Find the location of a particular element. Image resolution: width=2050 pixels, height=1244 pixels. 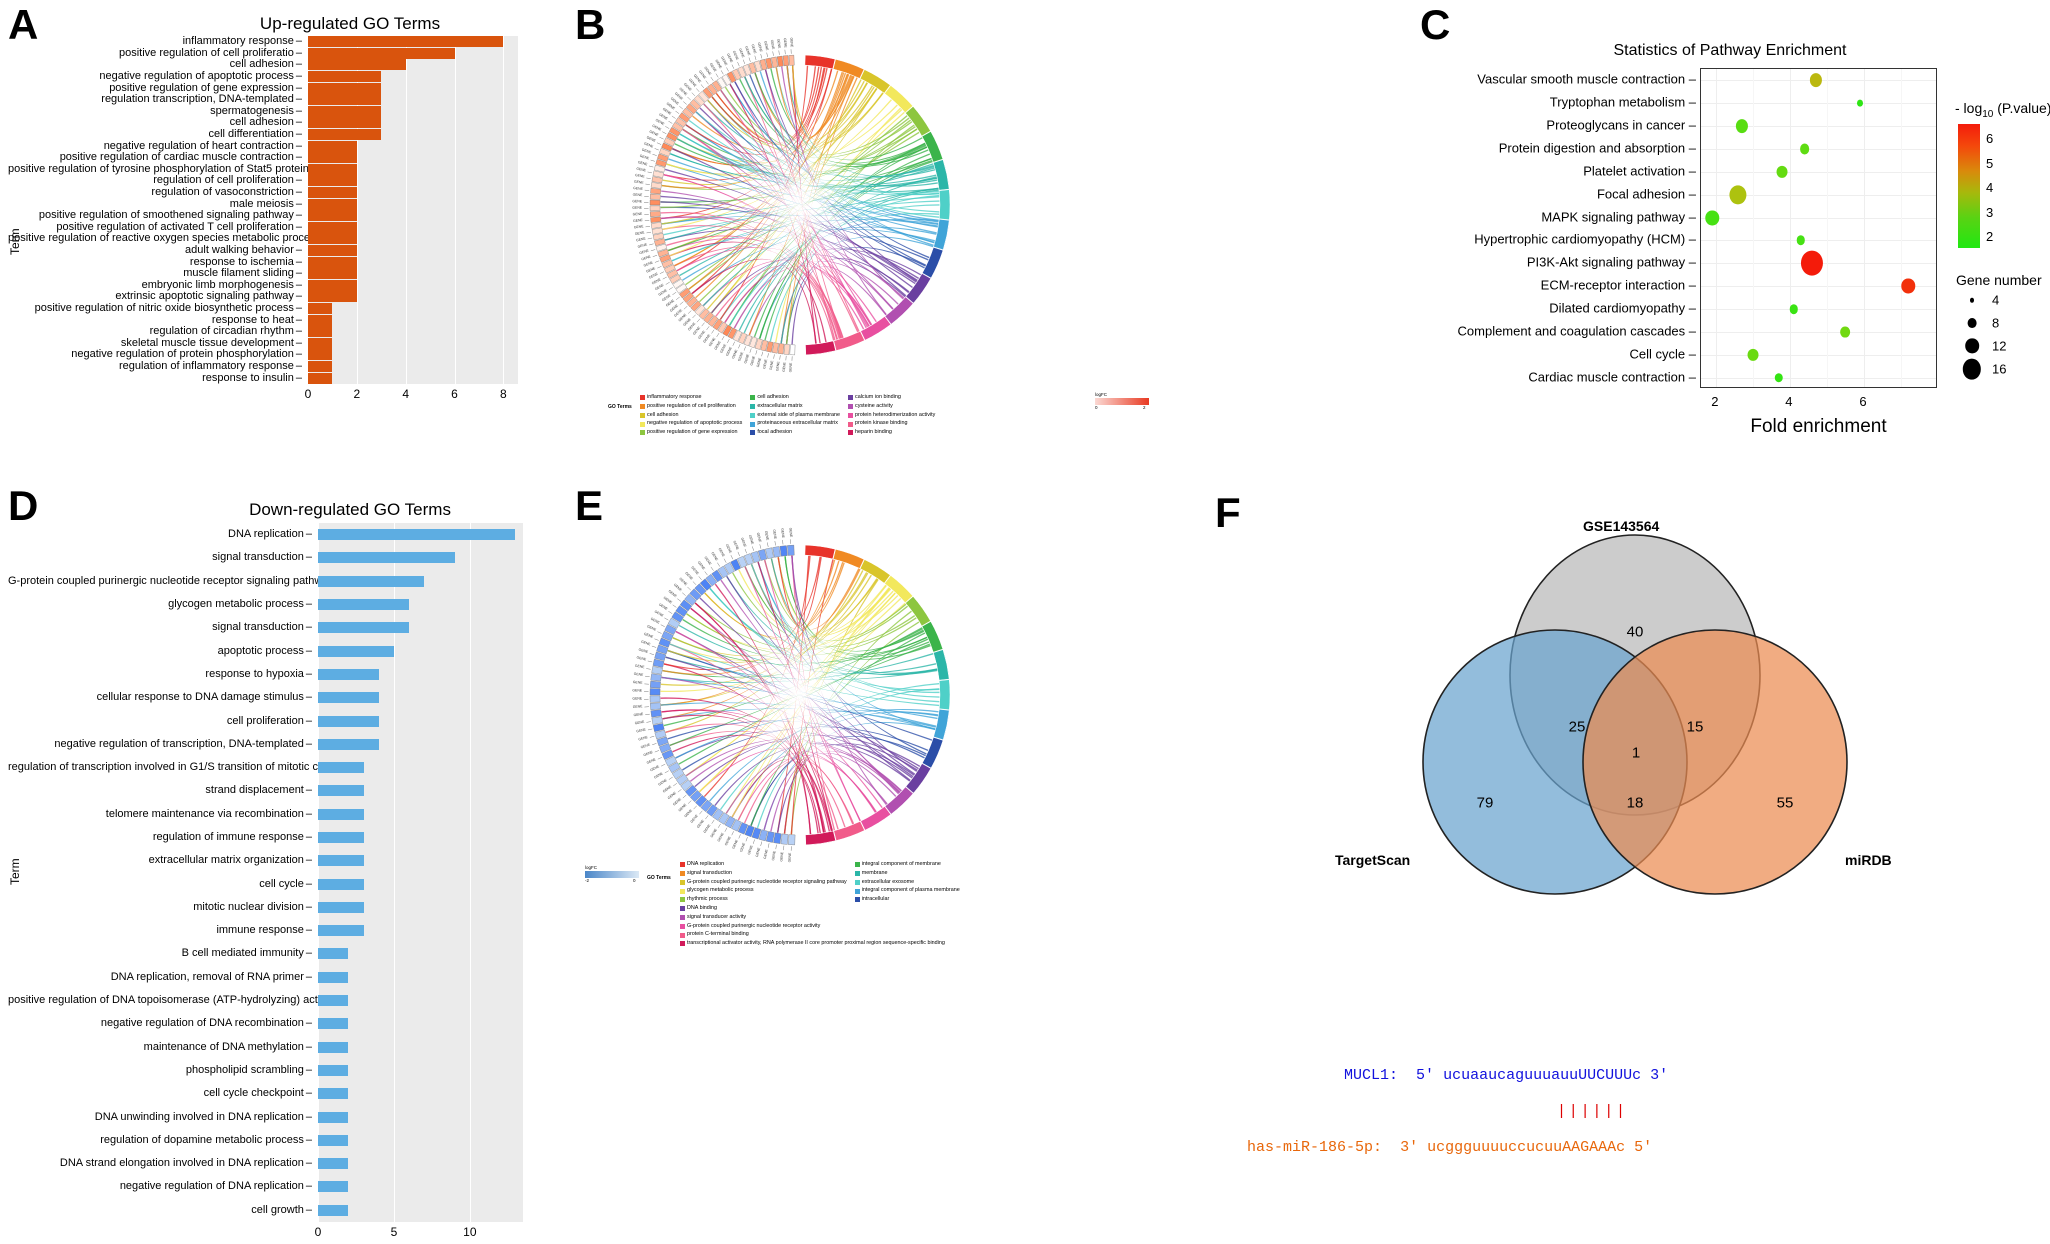

legend-item: inflammatory response is located at coordinates (691, 397).